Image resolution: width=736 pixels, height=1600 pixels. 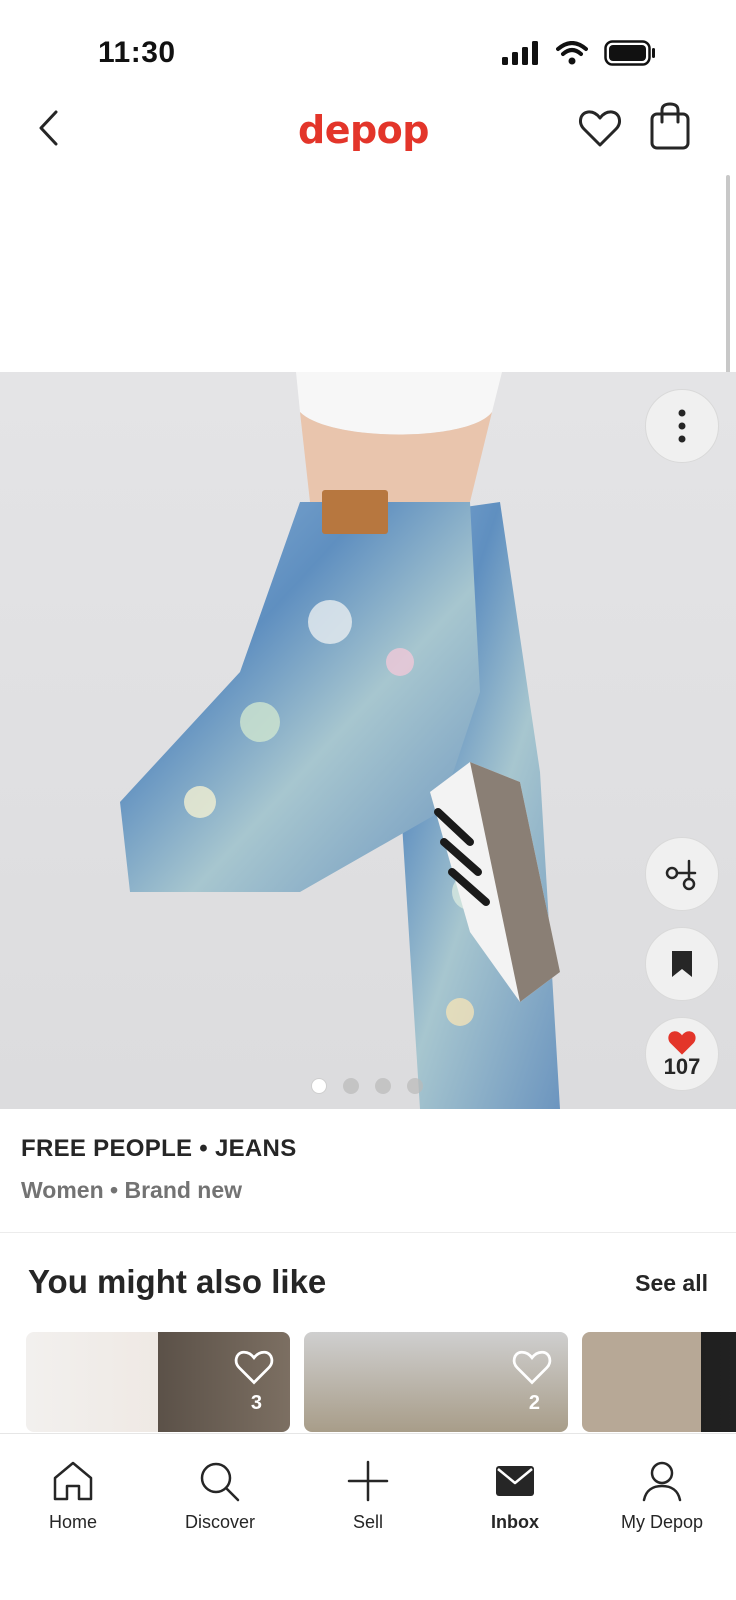 I want to click on more-options-button, so click(x=682, y=426).